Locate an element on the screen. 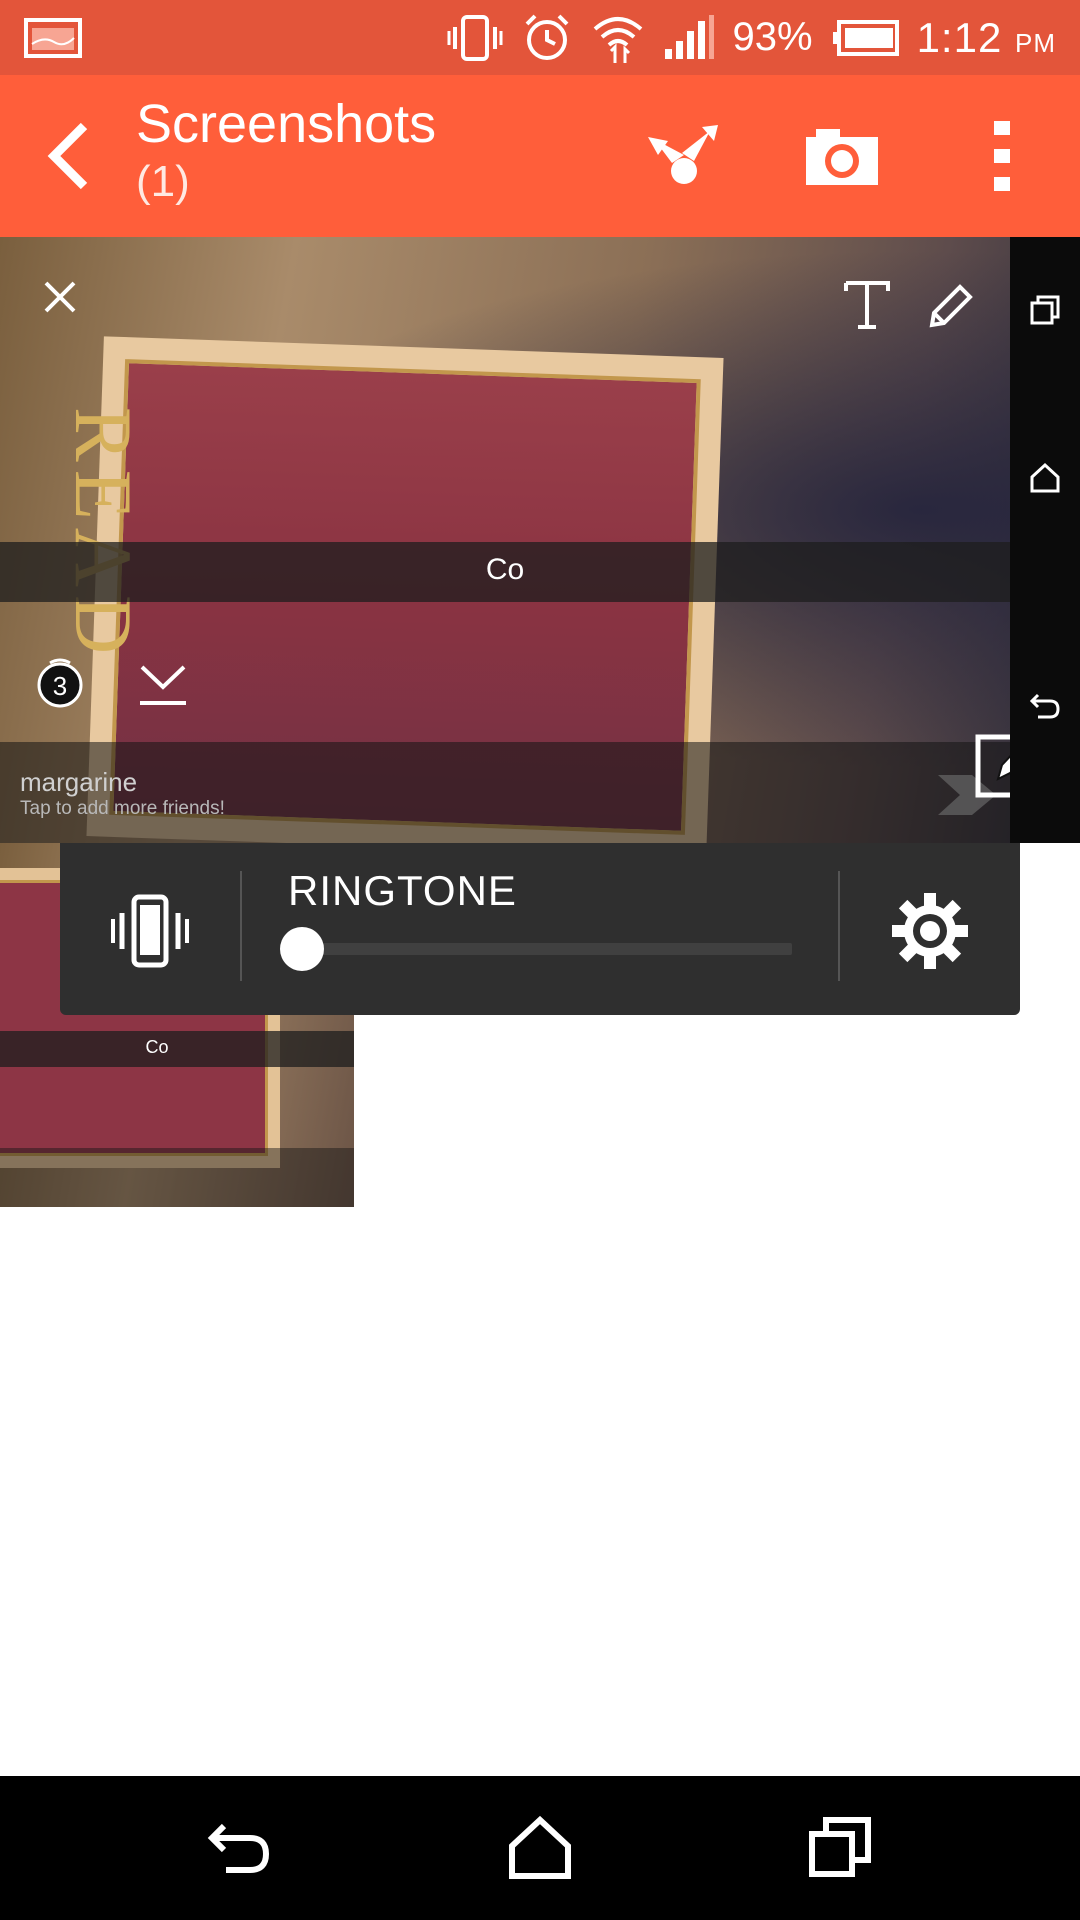 This screenshot has width=1080, height=1920. signal-icon is located at coordinates (689, 36).